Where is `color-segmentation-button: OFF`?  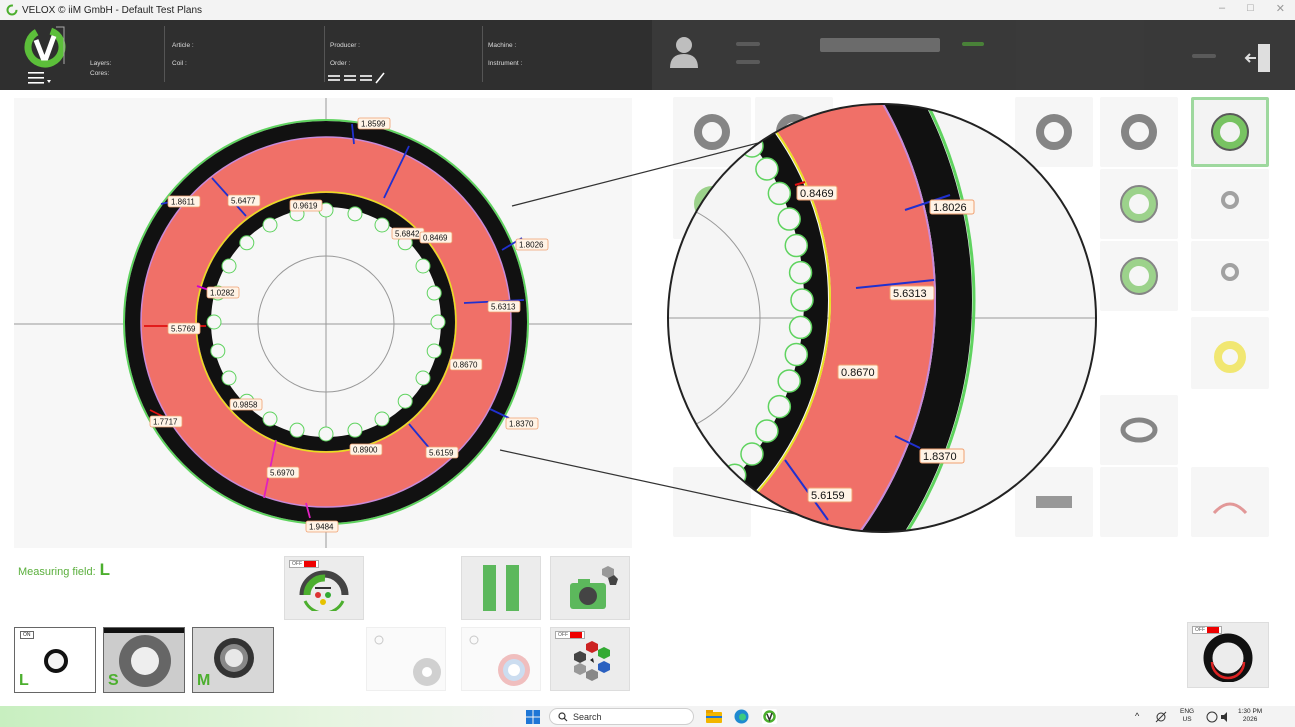 color-segmentation-button: OFF is located at coordinates (590, 659).